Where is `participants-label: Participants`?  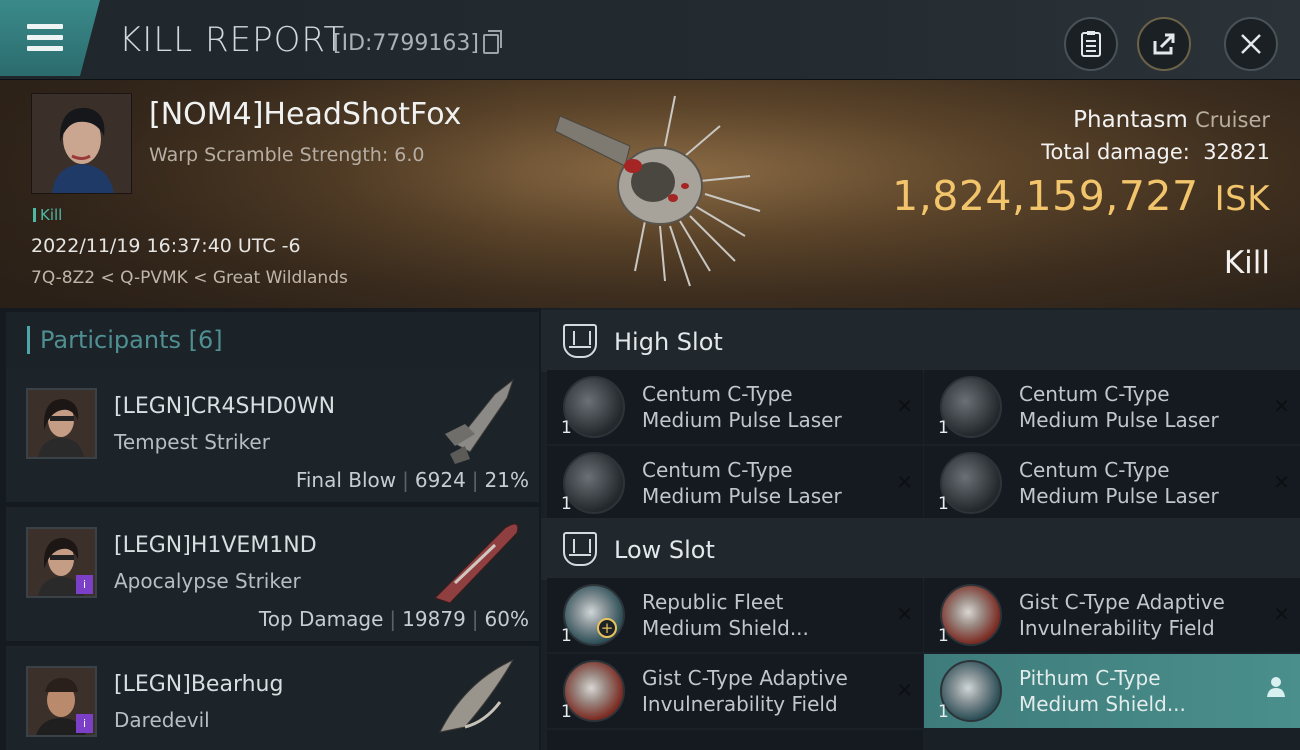
participants-label: Participants is located at coordinates (110, 340).